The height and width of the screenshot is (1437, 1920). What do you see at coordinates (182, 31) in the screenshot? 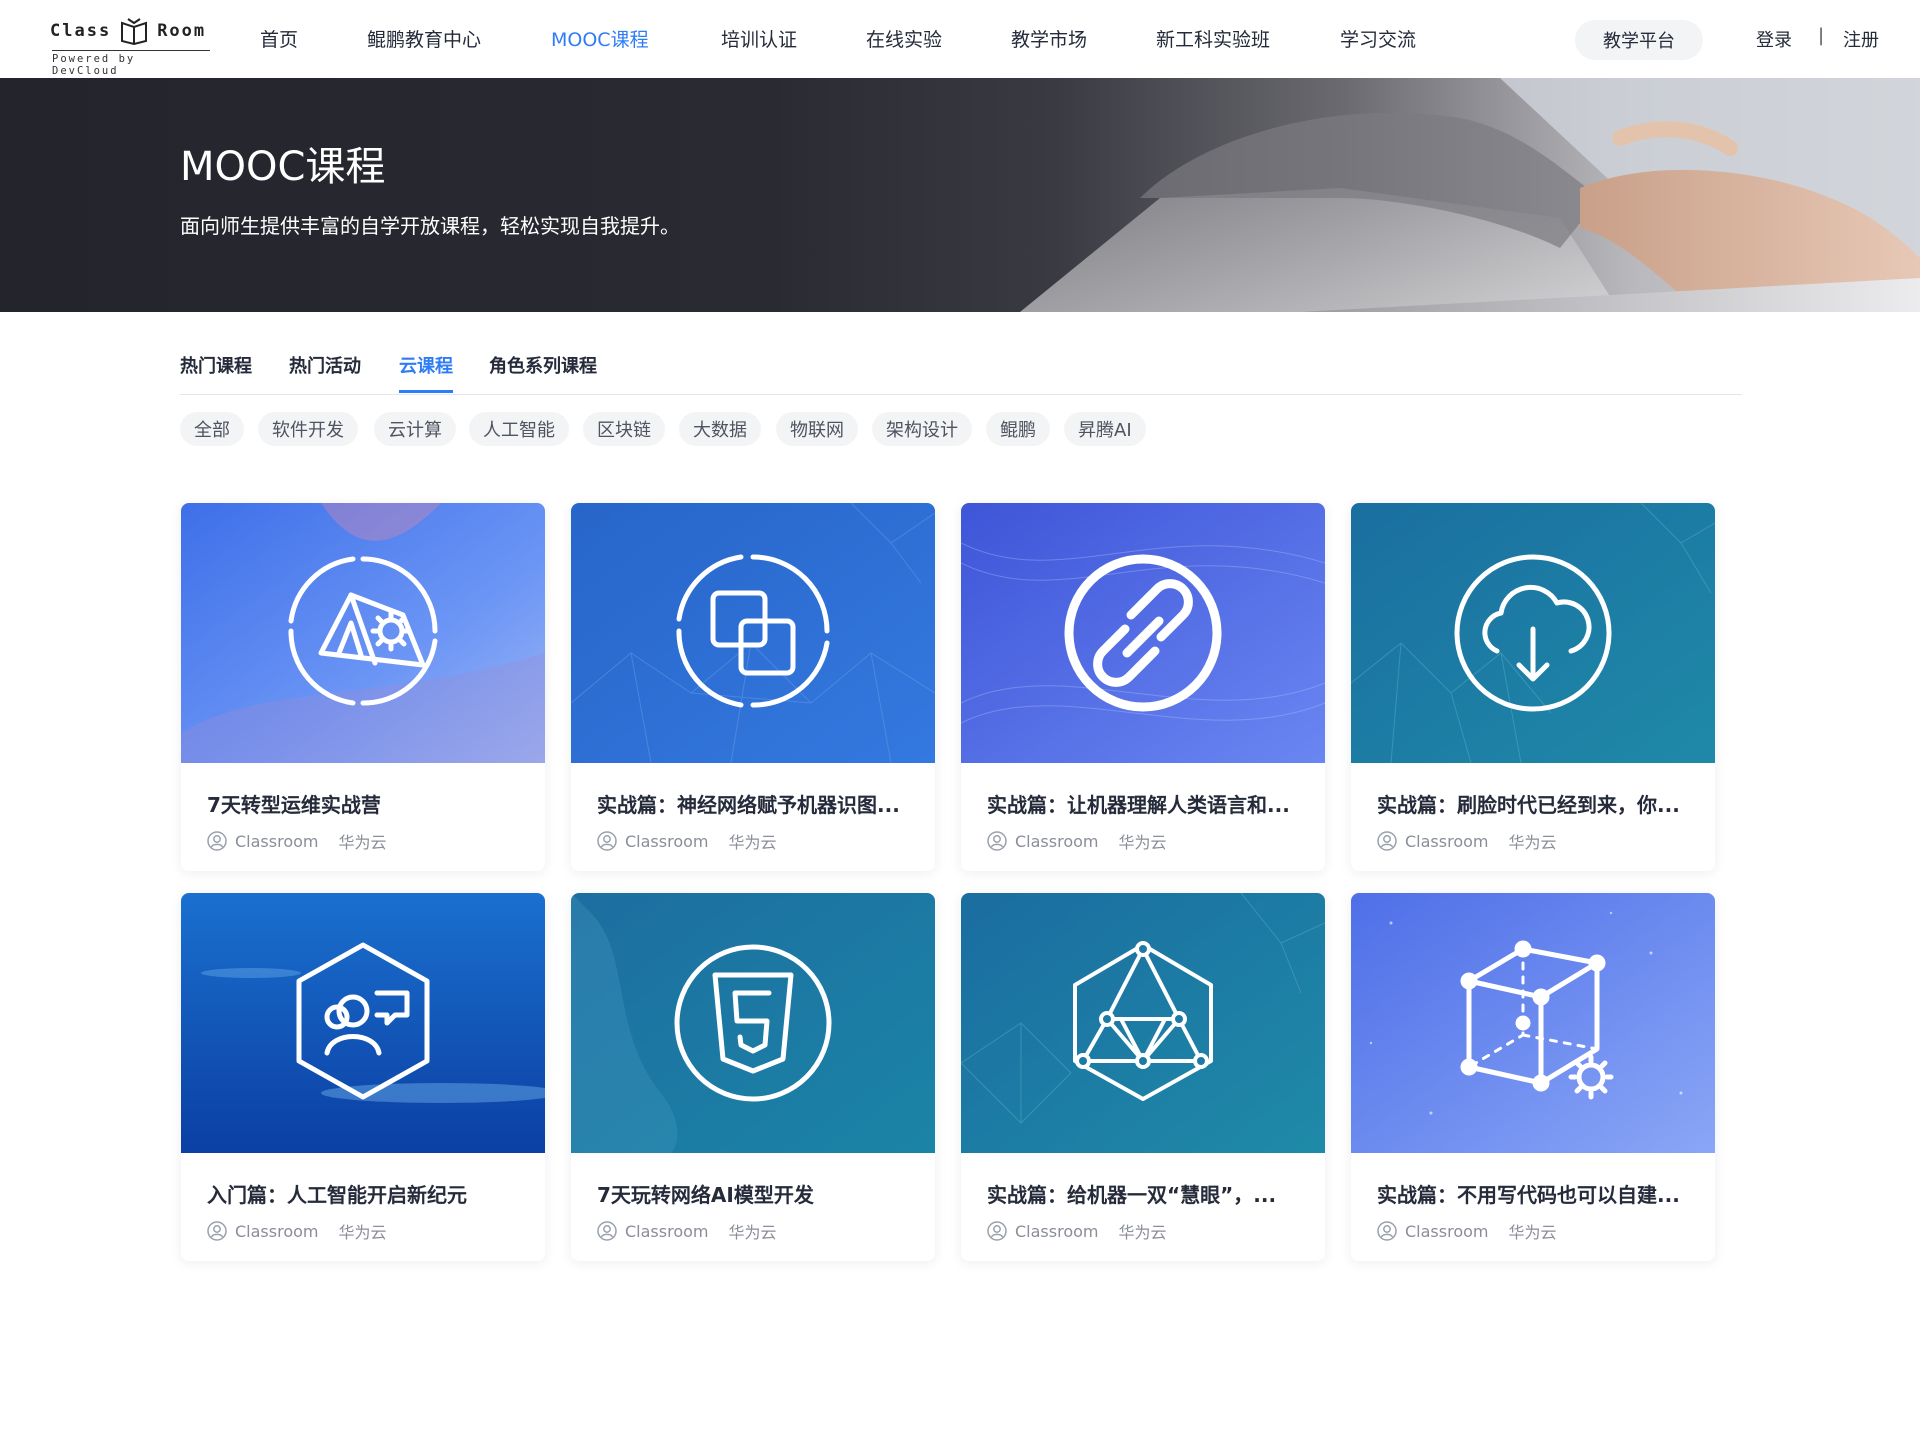
I see `logo-word-room: Room` at bounding box center [182, 31].